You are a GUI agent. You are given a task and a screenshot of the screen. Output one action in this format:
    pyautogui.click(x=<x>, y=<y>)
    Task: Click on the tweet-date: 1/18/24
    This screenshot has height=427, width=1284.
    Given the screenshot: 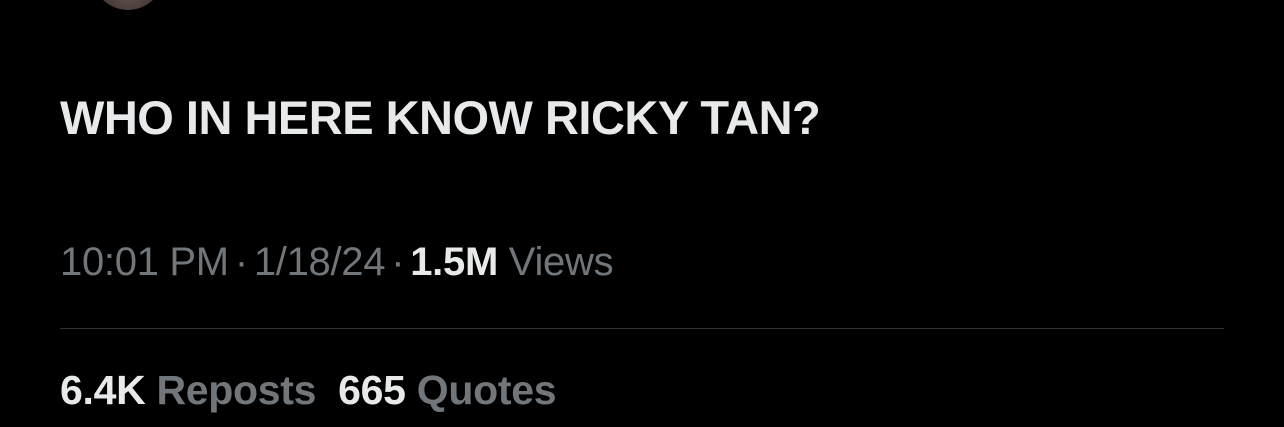 What is the action you would take?
    pyautogui.click(x=320, y=262)
    